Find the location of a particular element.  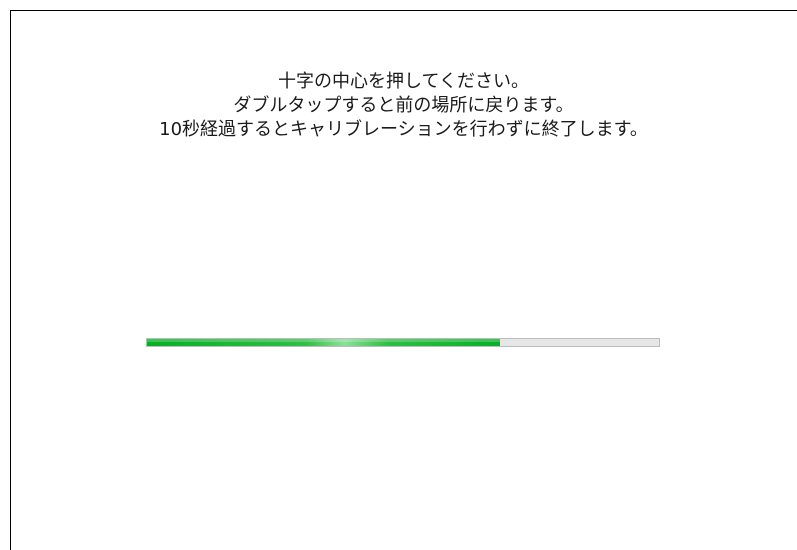

timeout-progress-bar is located at coordinates (403, 342).